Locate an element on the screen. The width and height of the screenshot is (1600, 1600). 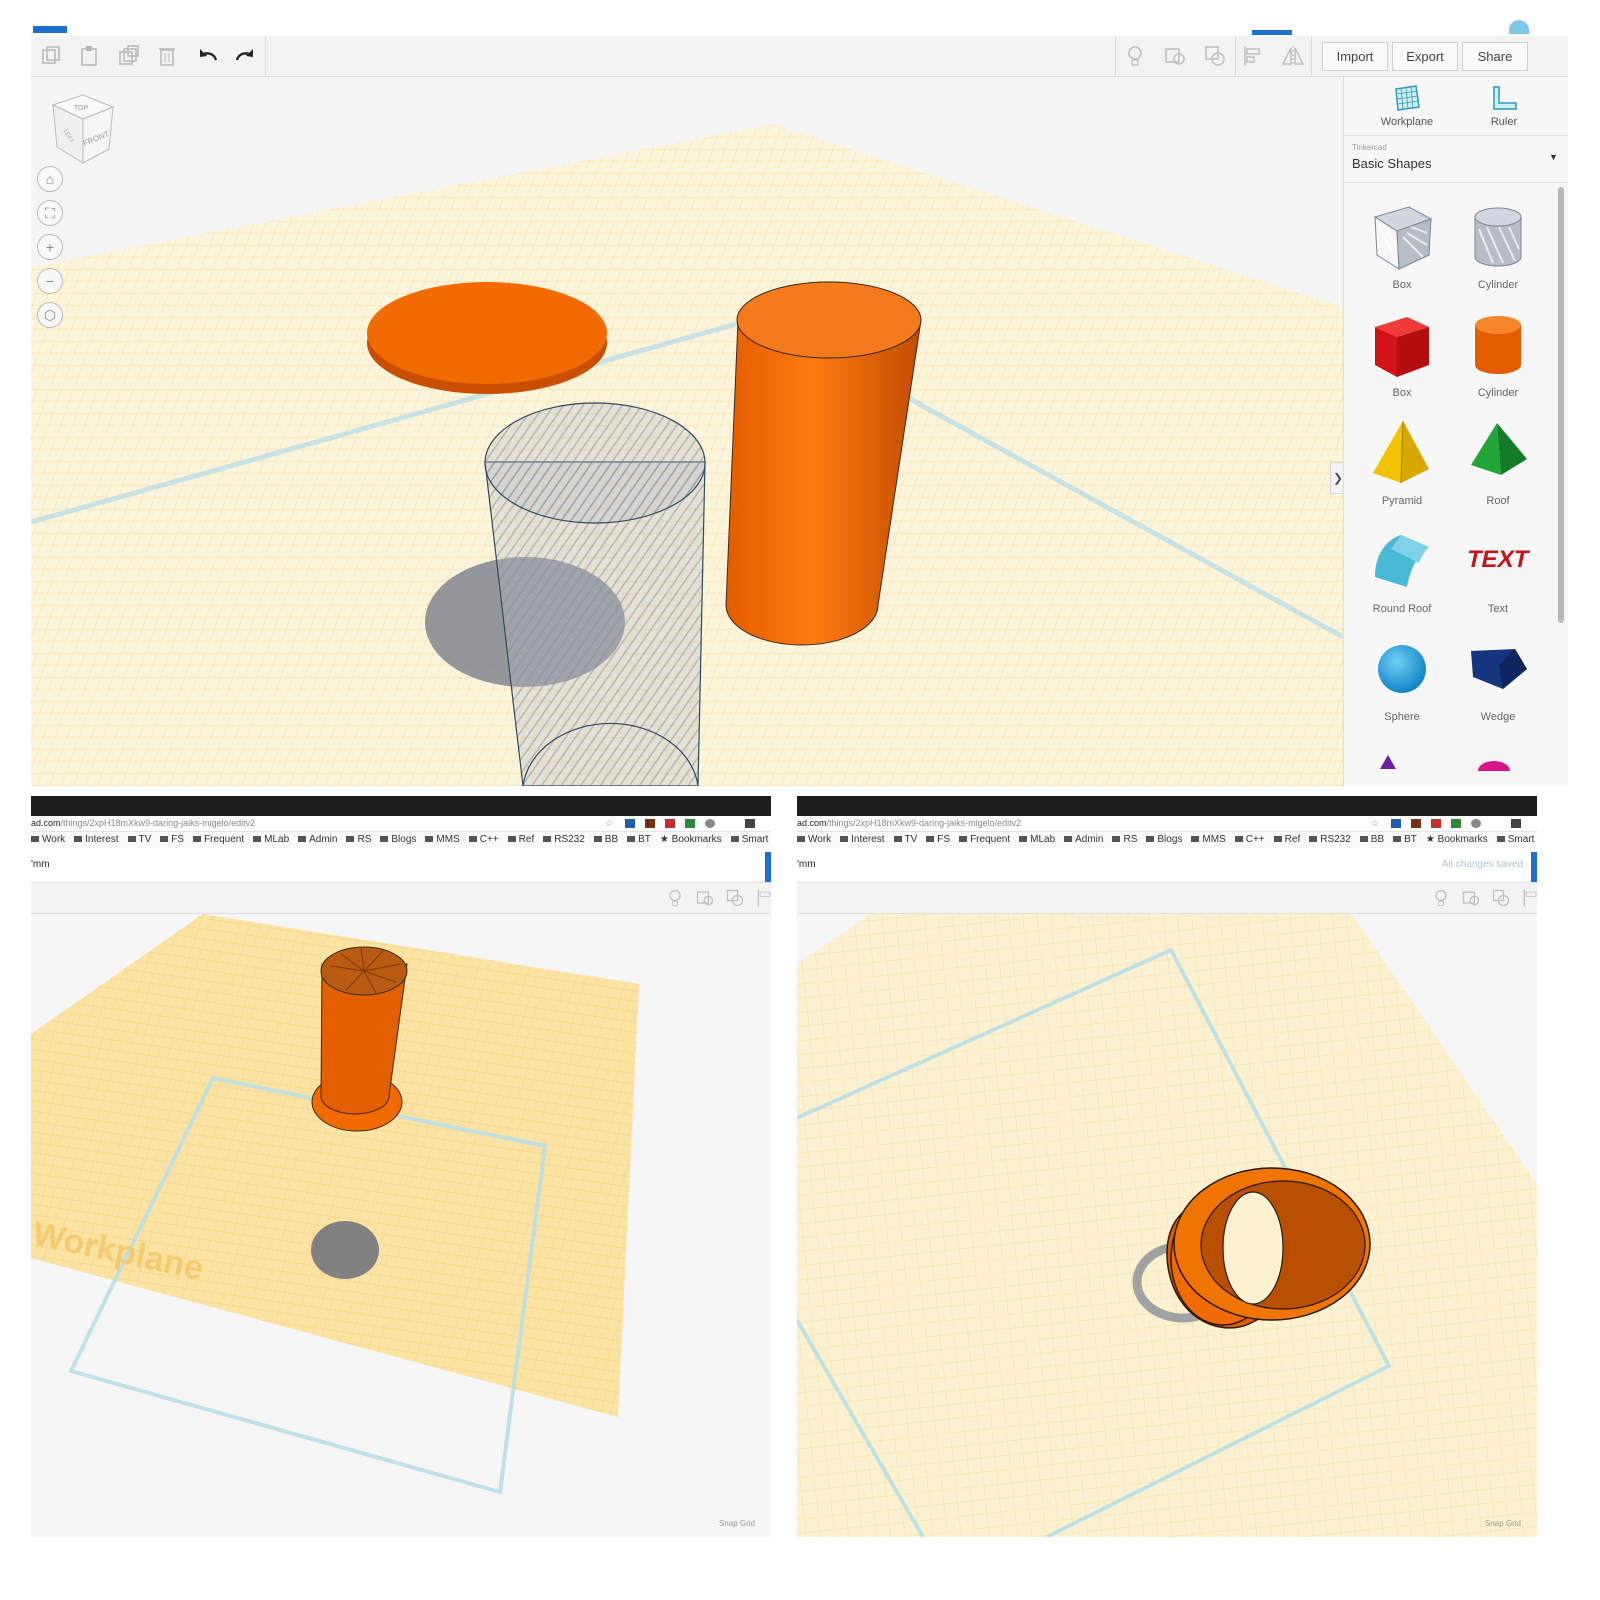
workplane-tool: Workplane is located at coordinates (1407, 105).